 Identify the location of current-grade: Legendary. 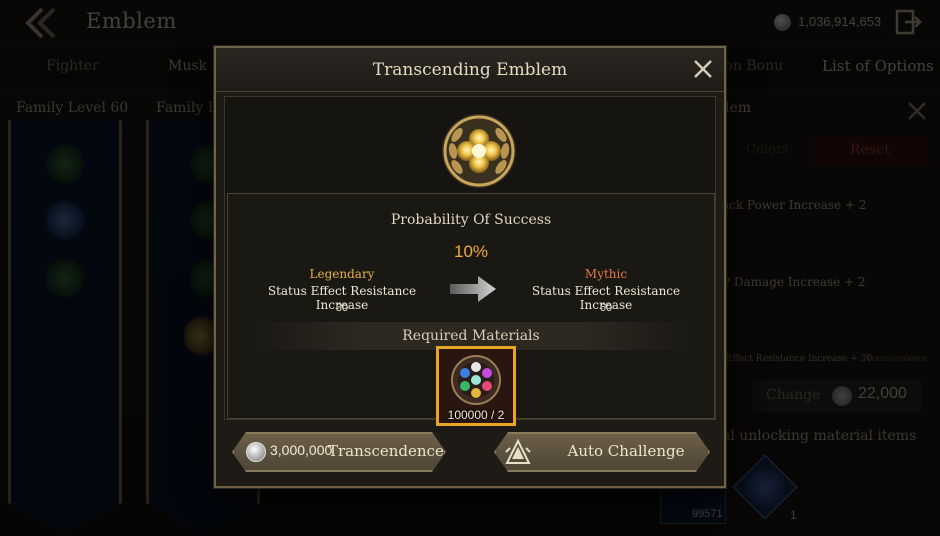
(342, 274).